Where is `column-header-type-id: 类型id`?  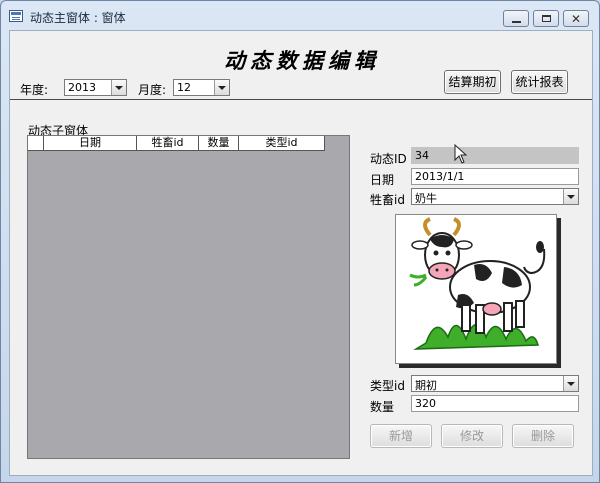 column-header-type-id: 类型id is located at coordinates (282, 143).